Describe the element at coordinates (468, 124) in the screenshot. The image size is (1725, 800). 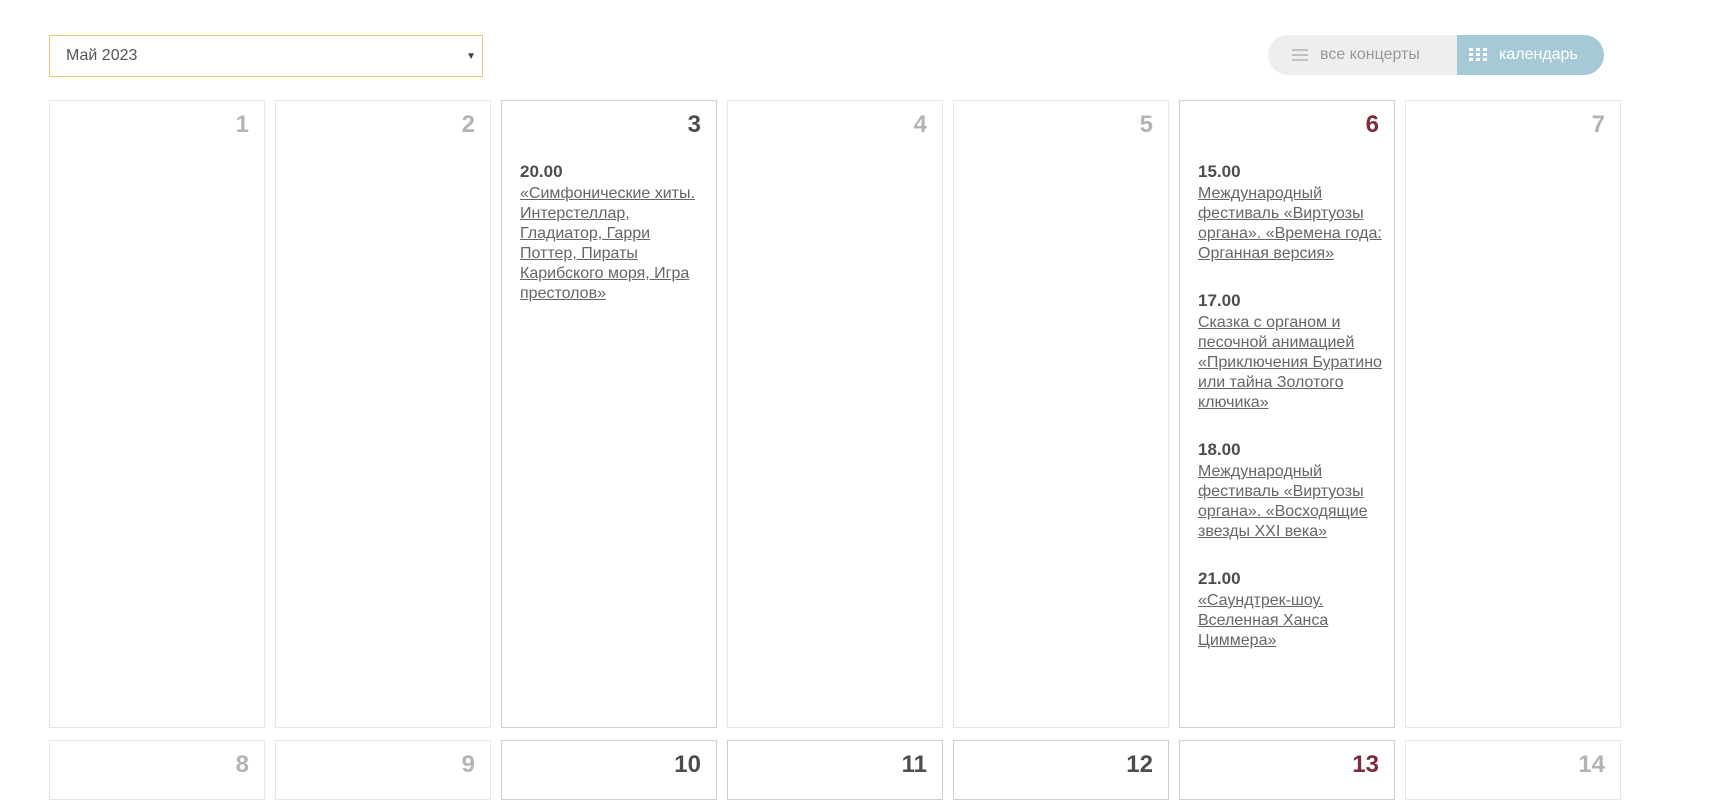
I see `day-number: 2` at that location.